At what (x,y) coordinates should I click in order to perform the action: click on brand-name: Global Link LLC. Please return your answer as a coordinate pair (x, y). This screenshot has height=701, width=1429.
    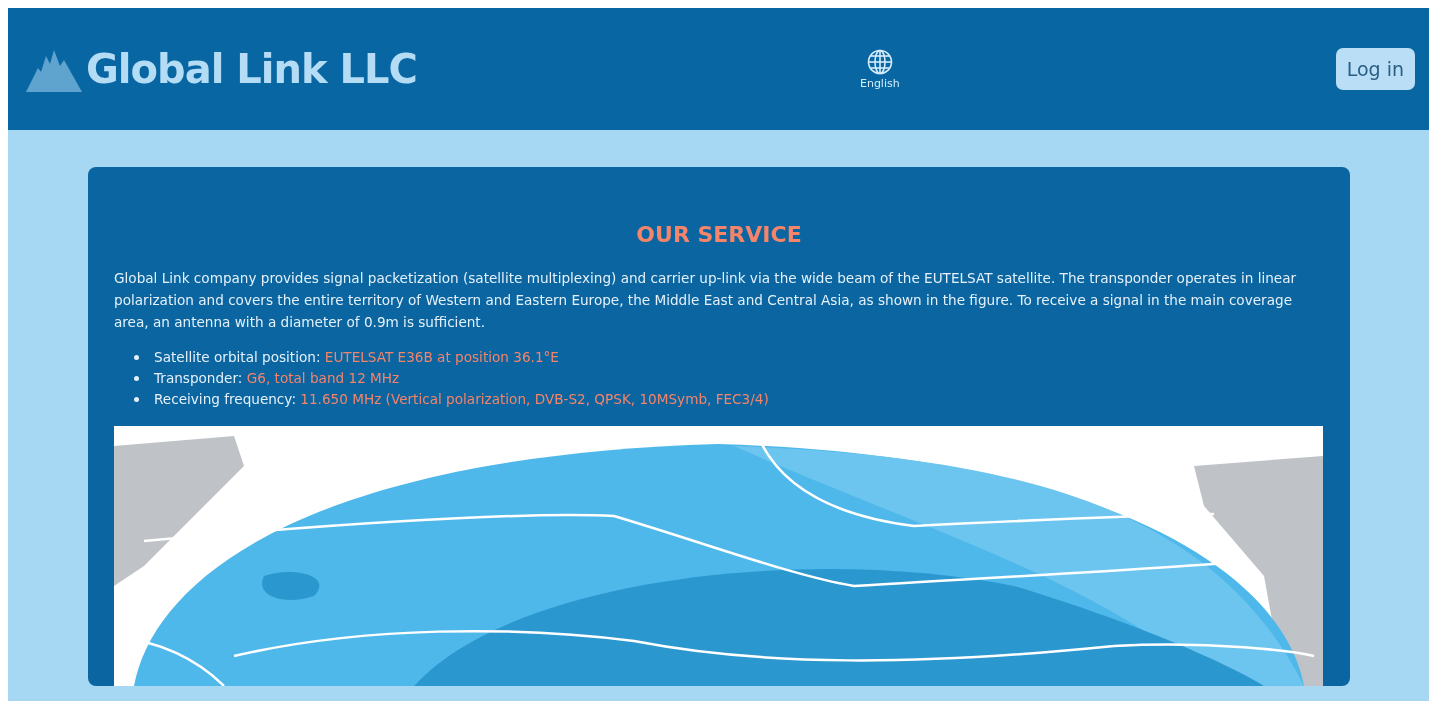
    Looking at the image, I should click on (251, 69).